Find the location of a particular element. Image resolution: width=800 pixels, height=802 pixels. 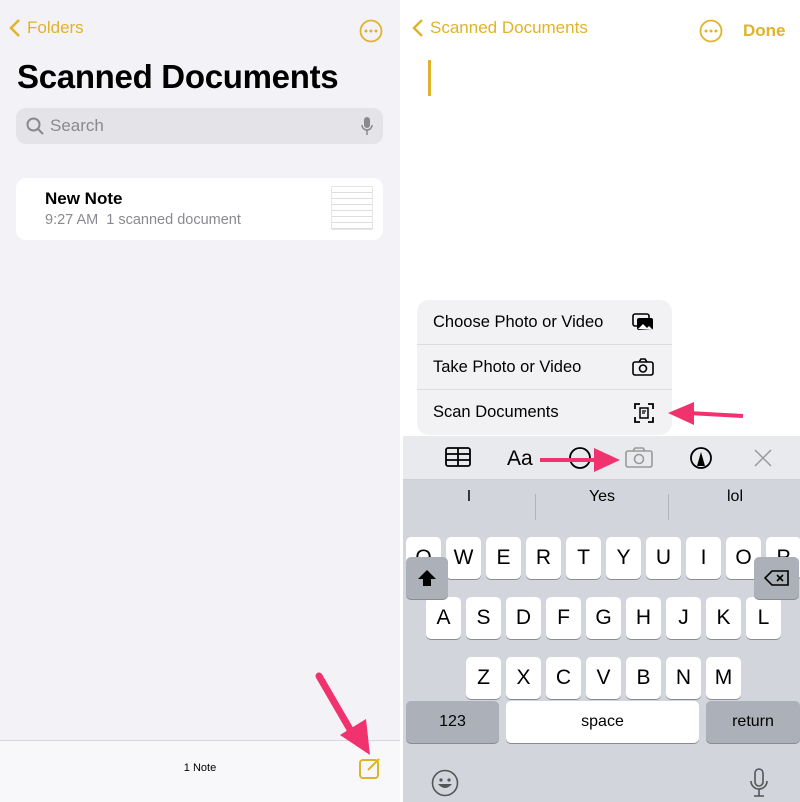

microphone-icon is located at coordinates (367, 126).